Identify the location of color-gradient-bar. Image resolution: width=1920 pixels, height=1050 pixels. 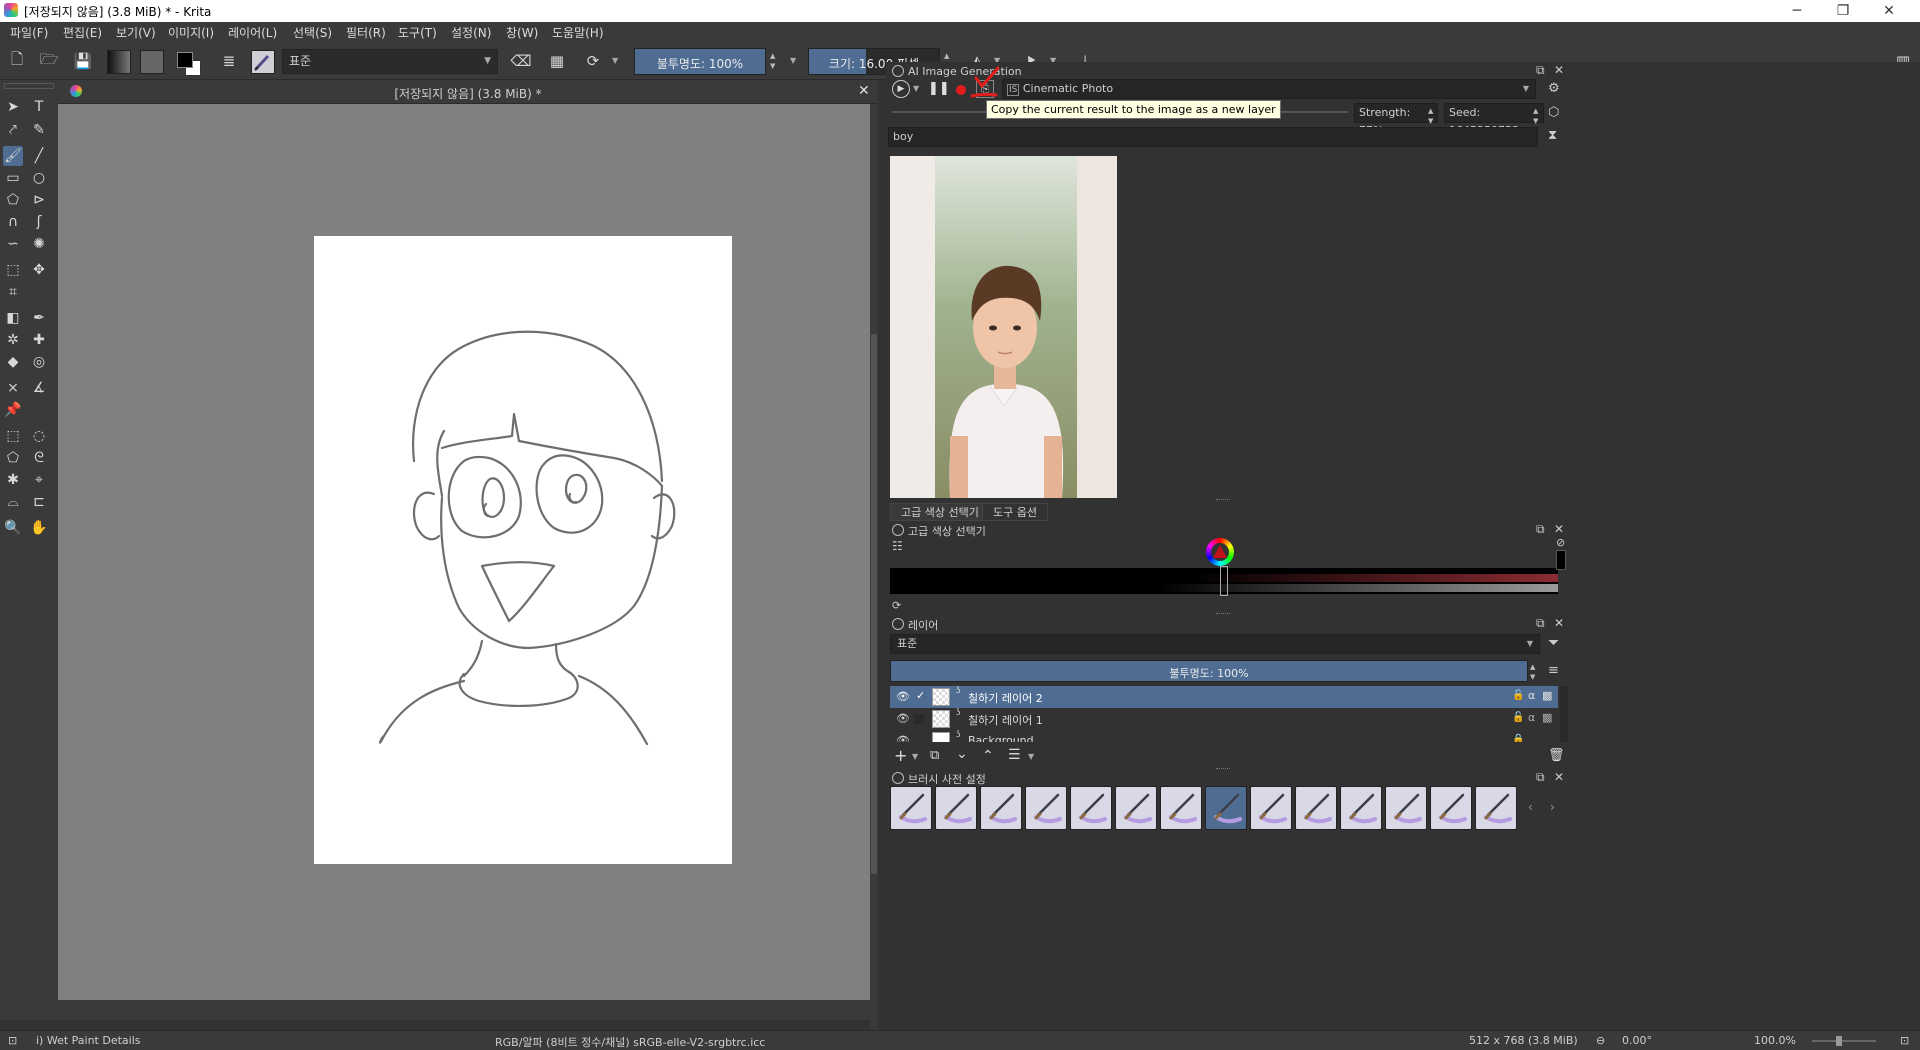
(1224, 581).